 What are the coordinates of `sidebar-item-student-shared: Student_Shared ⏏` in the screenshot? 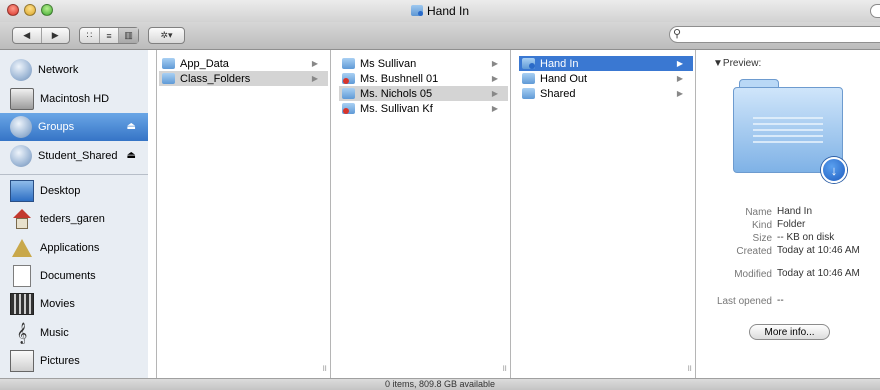 It's located at (74, 156).